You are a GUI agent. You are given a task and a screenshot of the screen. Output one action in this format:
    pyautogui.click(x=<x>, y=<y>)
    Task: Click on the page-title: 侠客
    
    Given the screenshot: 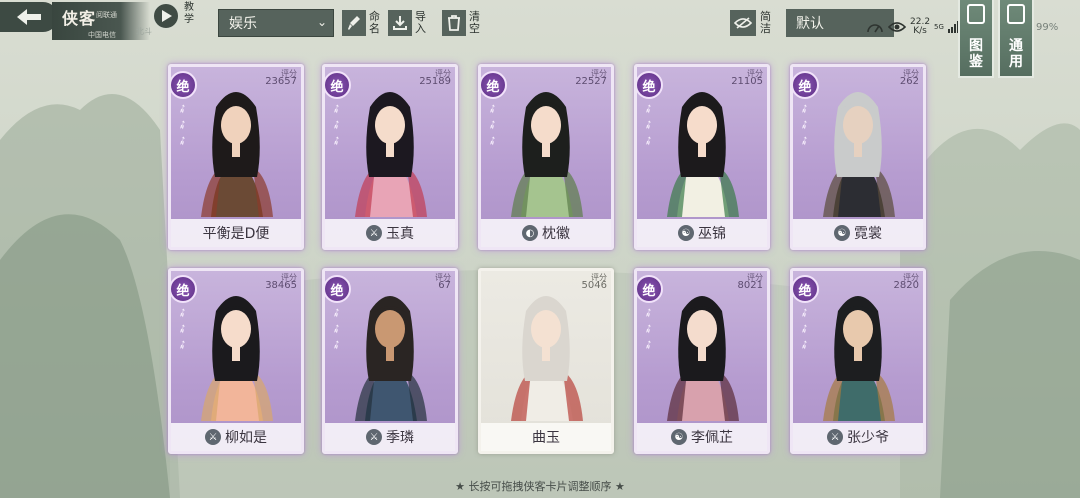 What is the action you would take?
    pyautogui.click(x=79, y=18)
    